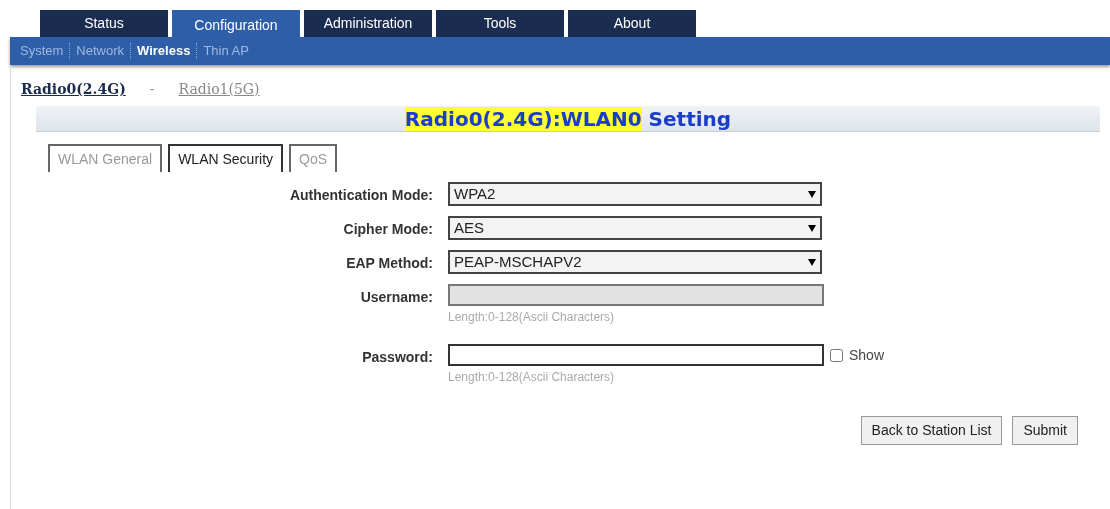  I want to click on radio-link: Radio1(5G), so click(219, 89).